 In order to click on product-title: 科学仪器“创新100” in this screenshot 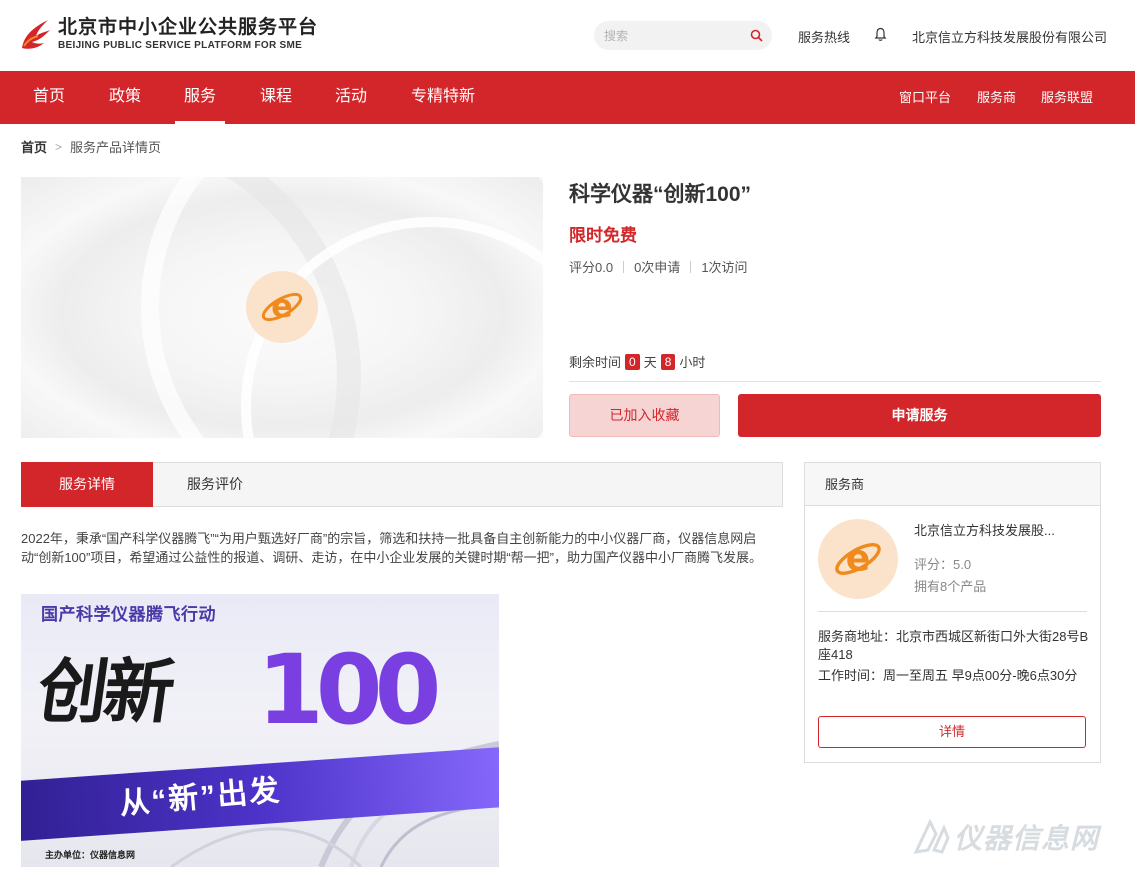, I will do `click(660, 194)`.